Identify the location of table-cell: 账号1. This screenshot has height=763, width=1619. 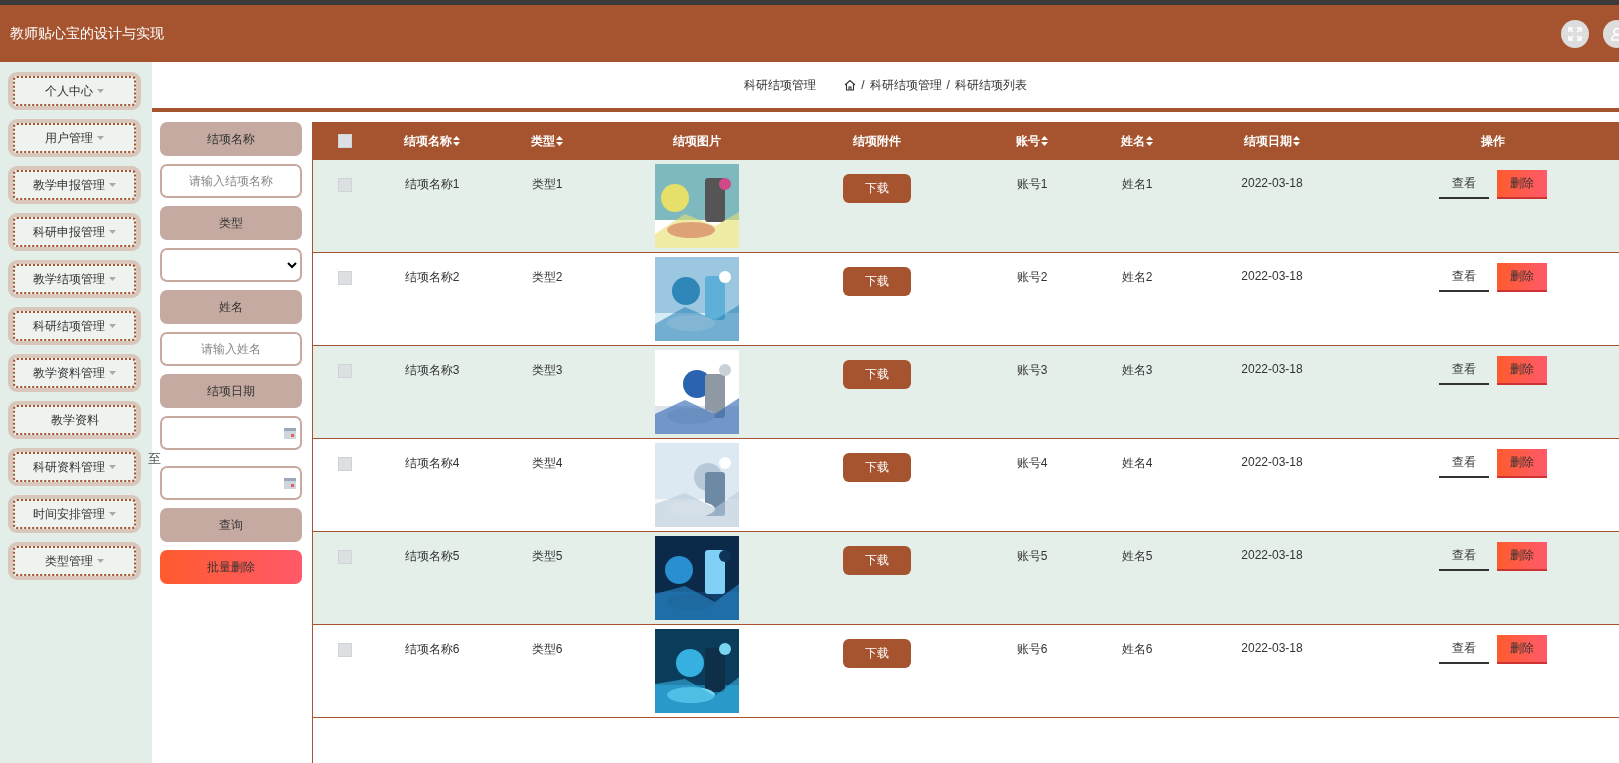
(1032, 184).